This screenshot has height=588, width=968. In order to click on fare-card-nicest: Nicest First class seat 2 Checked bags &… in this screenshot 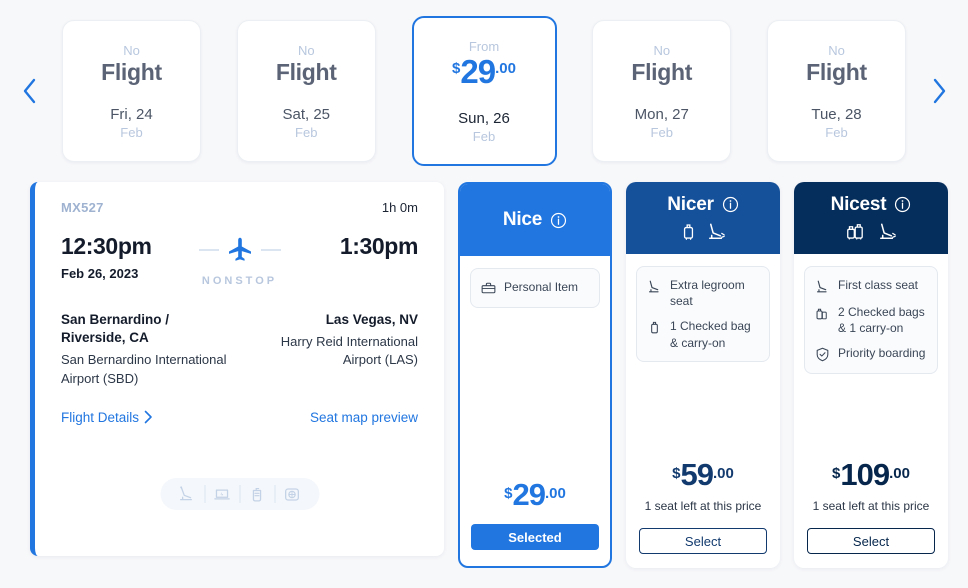, I will do `click(871, 375)`.